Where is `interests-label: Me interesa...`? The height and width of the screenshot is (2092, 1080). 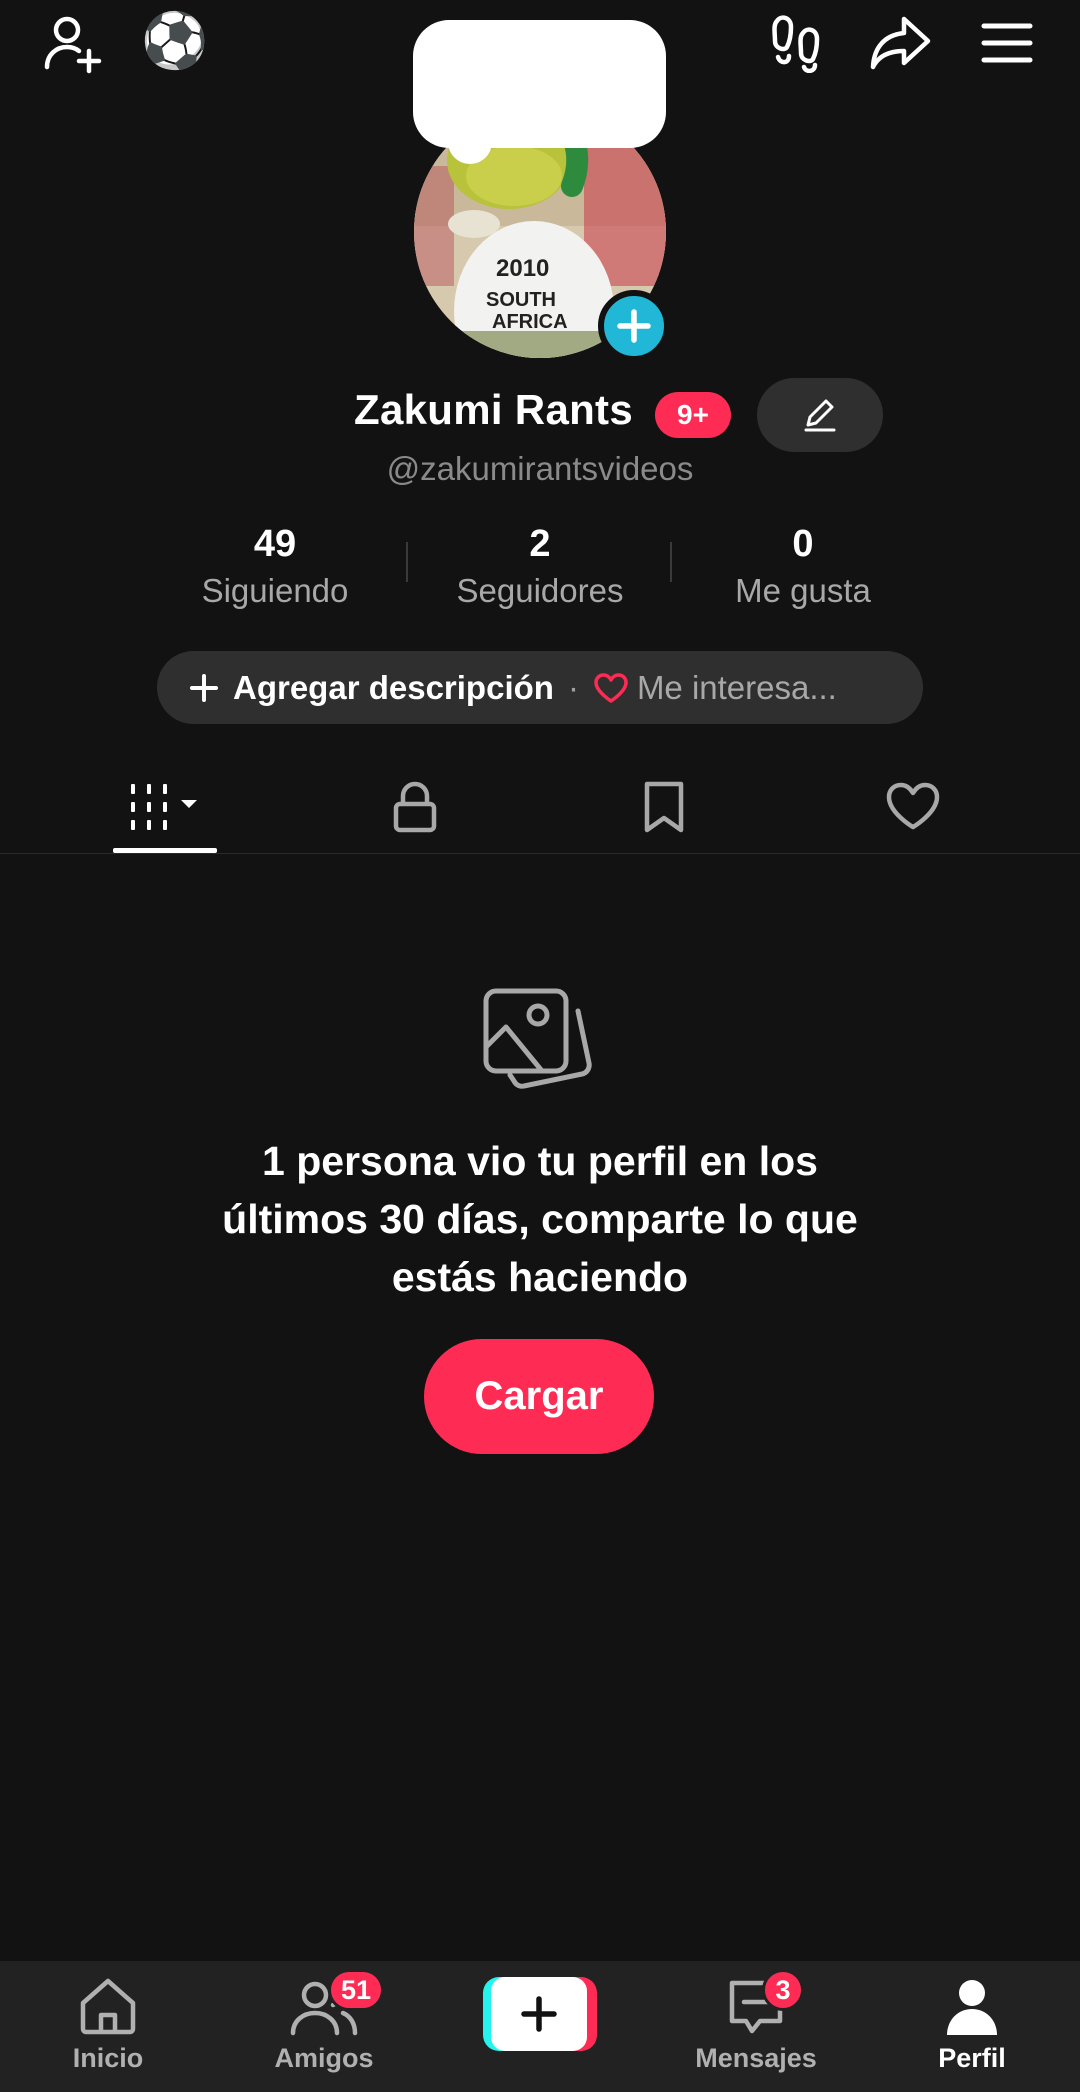
interests-label: Me interesa... is located at coordinates (737, 688).